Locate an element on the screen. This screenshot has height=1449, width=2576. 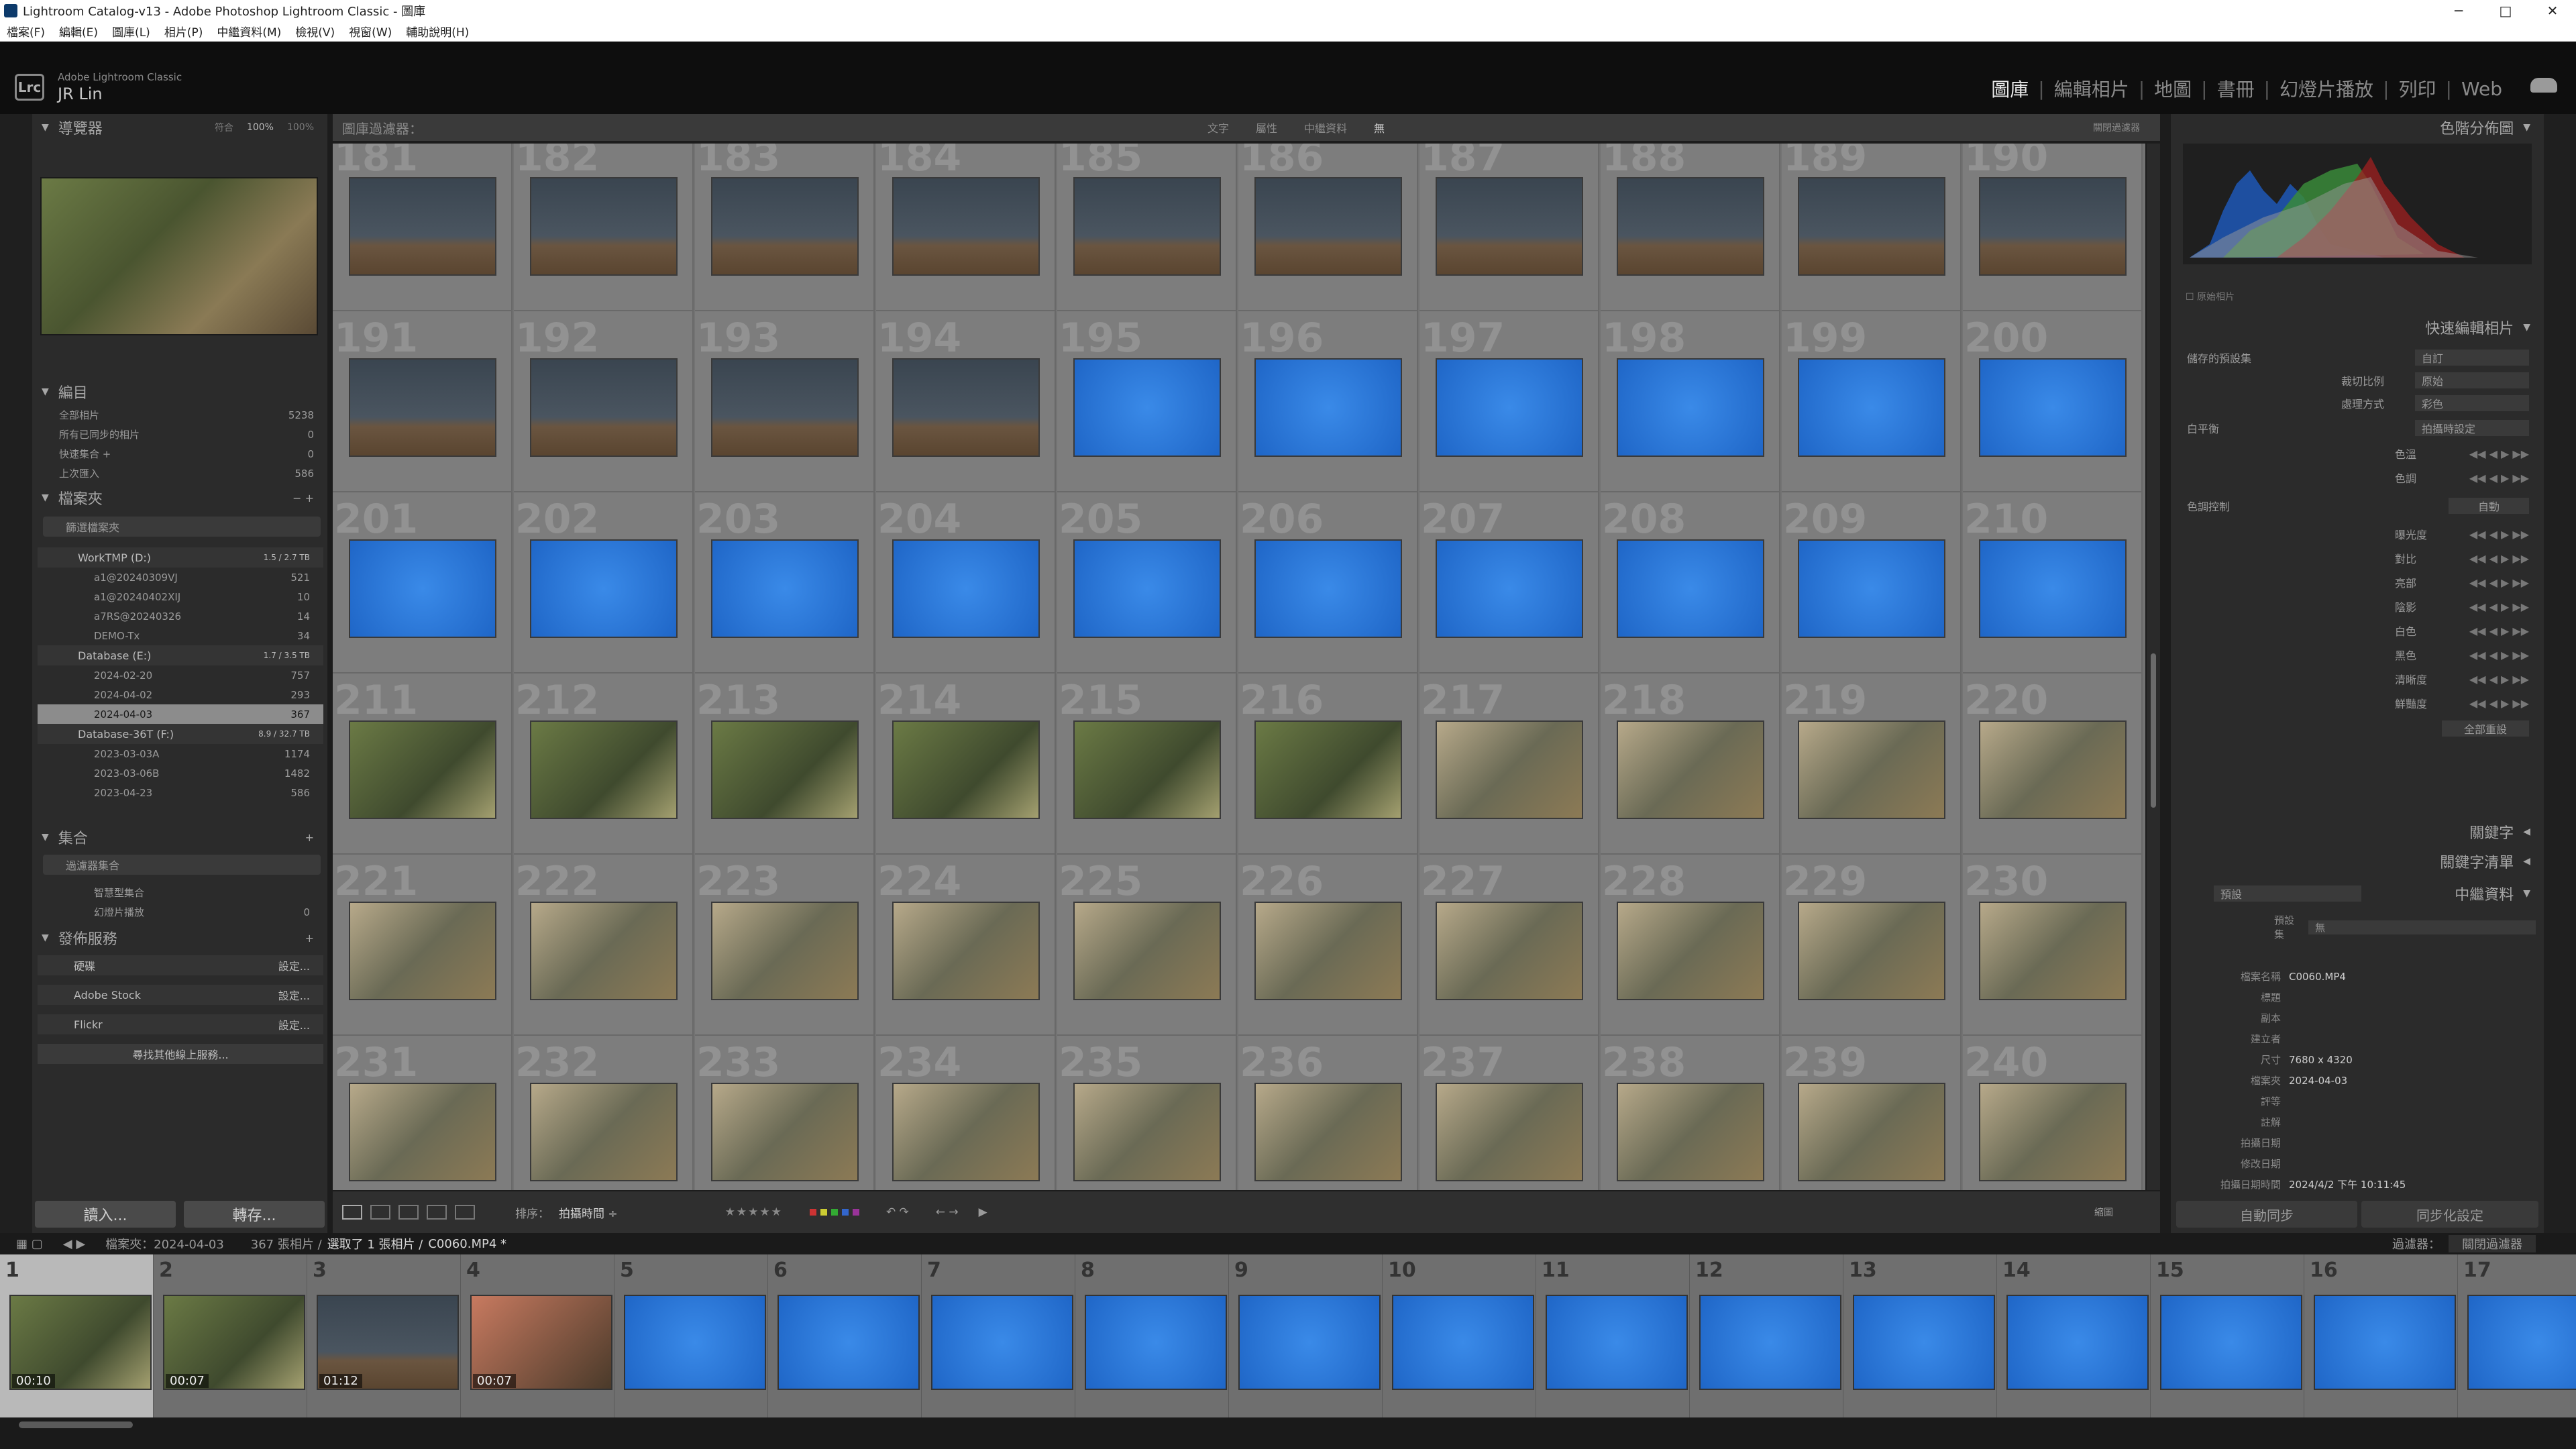
collection-item: 幻燈片播放 0 is located at coordinates (180, 912).